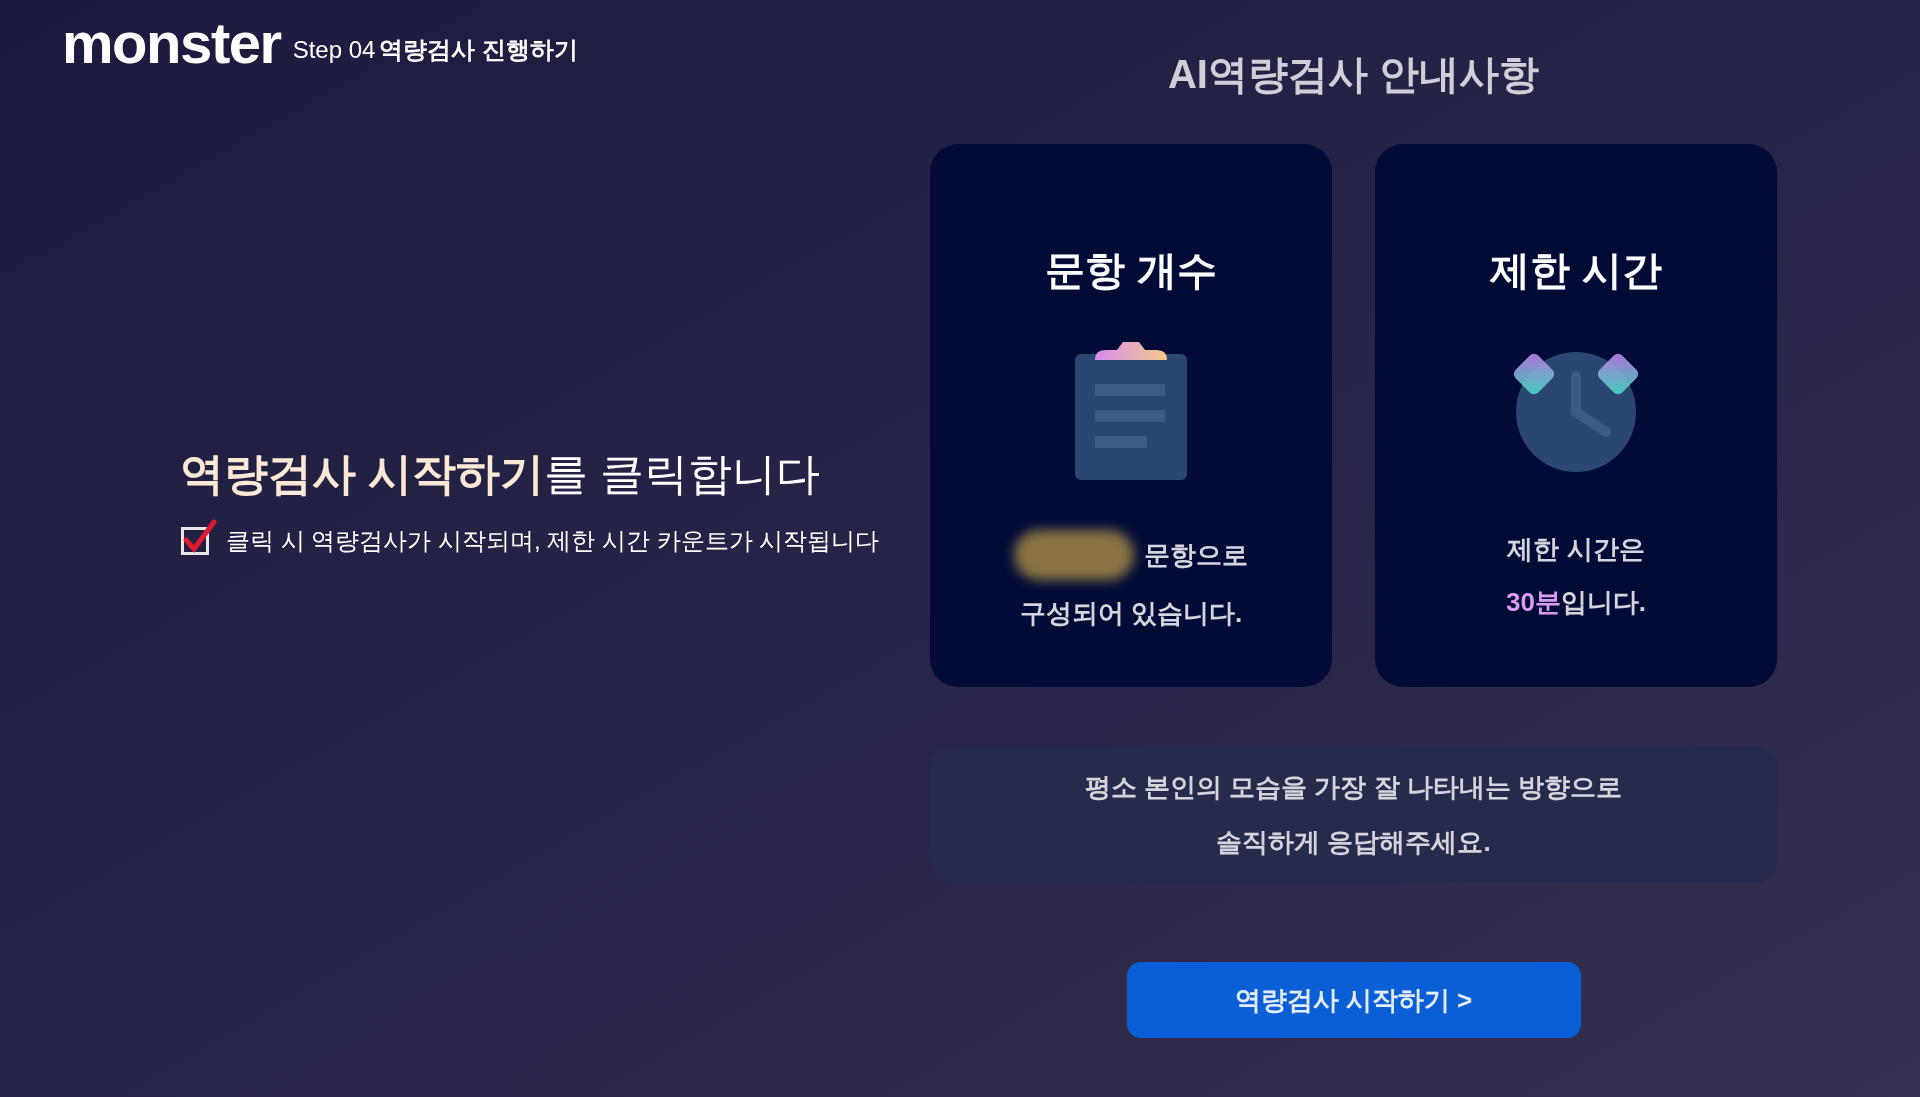 The height and width of the screenshot is (1097, 1920). I want to click on card-text: 제한 시간은, so click(1576, 549).